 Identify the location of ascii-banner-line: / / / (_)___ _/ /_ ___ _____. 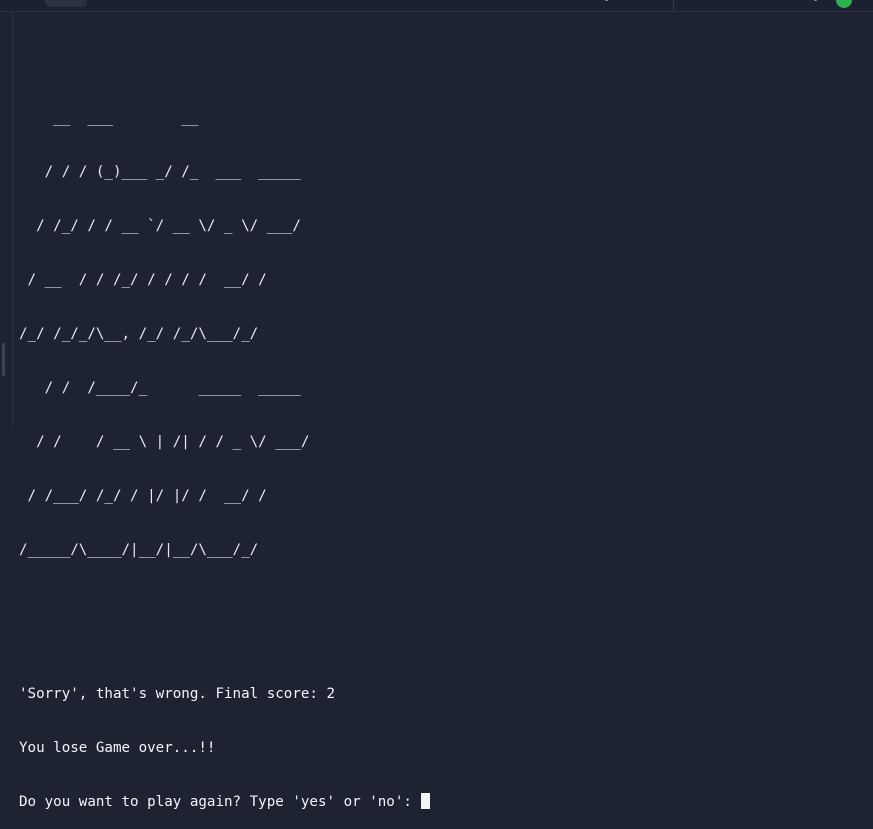
(160, 172).